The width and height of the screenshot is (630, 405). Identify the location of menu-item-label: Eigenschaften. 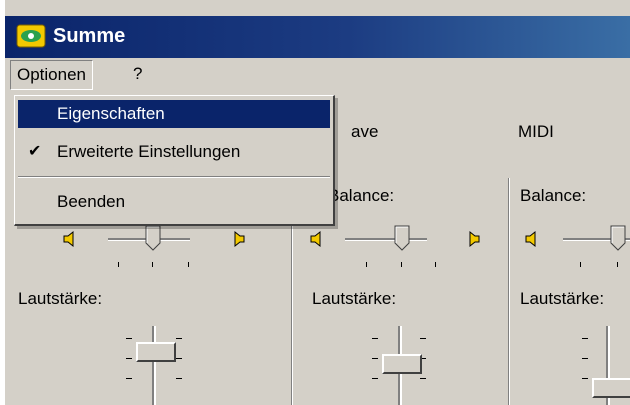
(111, 113).